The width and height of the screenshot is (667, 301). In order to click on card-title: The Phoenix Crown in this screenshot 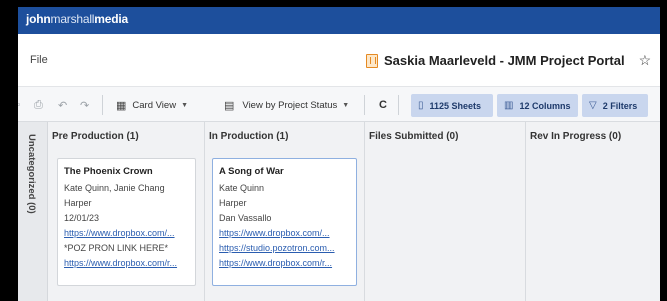, I will do `click(108, 171)`.